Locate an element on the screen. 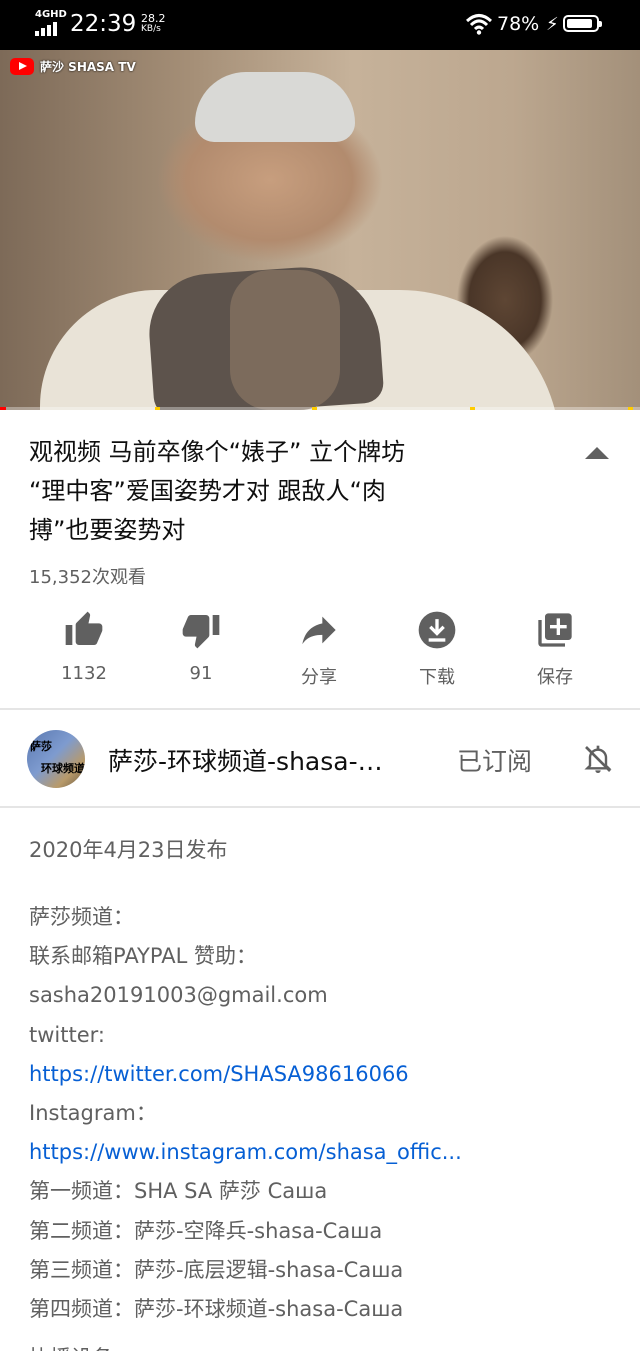  like-count: 1132 is located at coordinates (84, 673).